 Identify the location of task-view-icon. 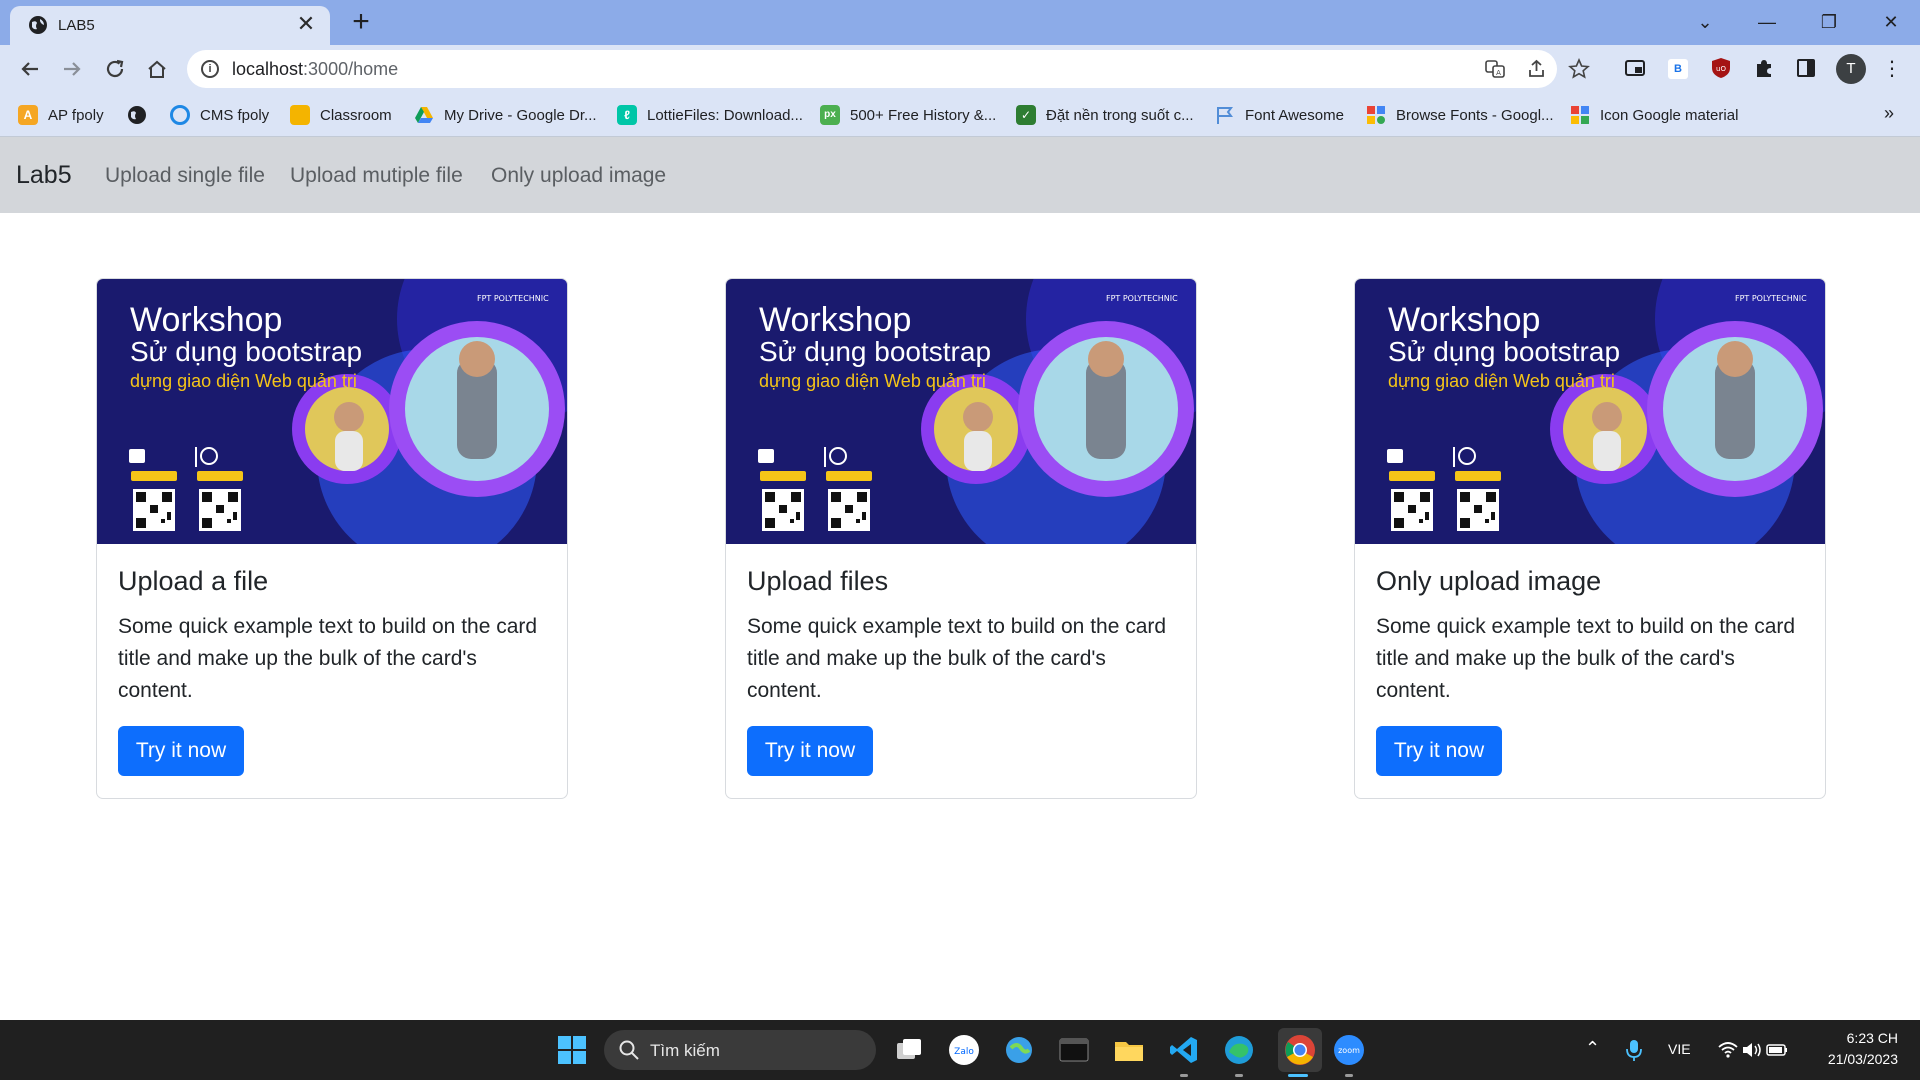
(909, 1050).